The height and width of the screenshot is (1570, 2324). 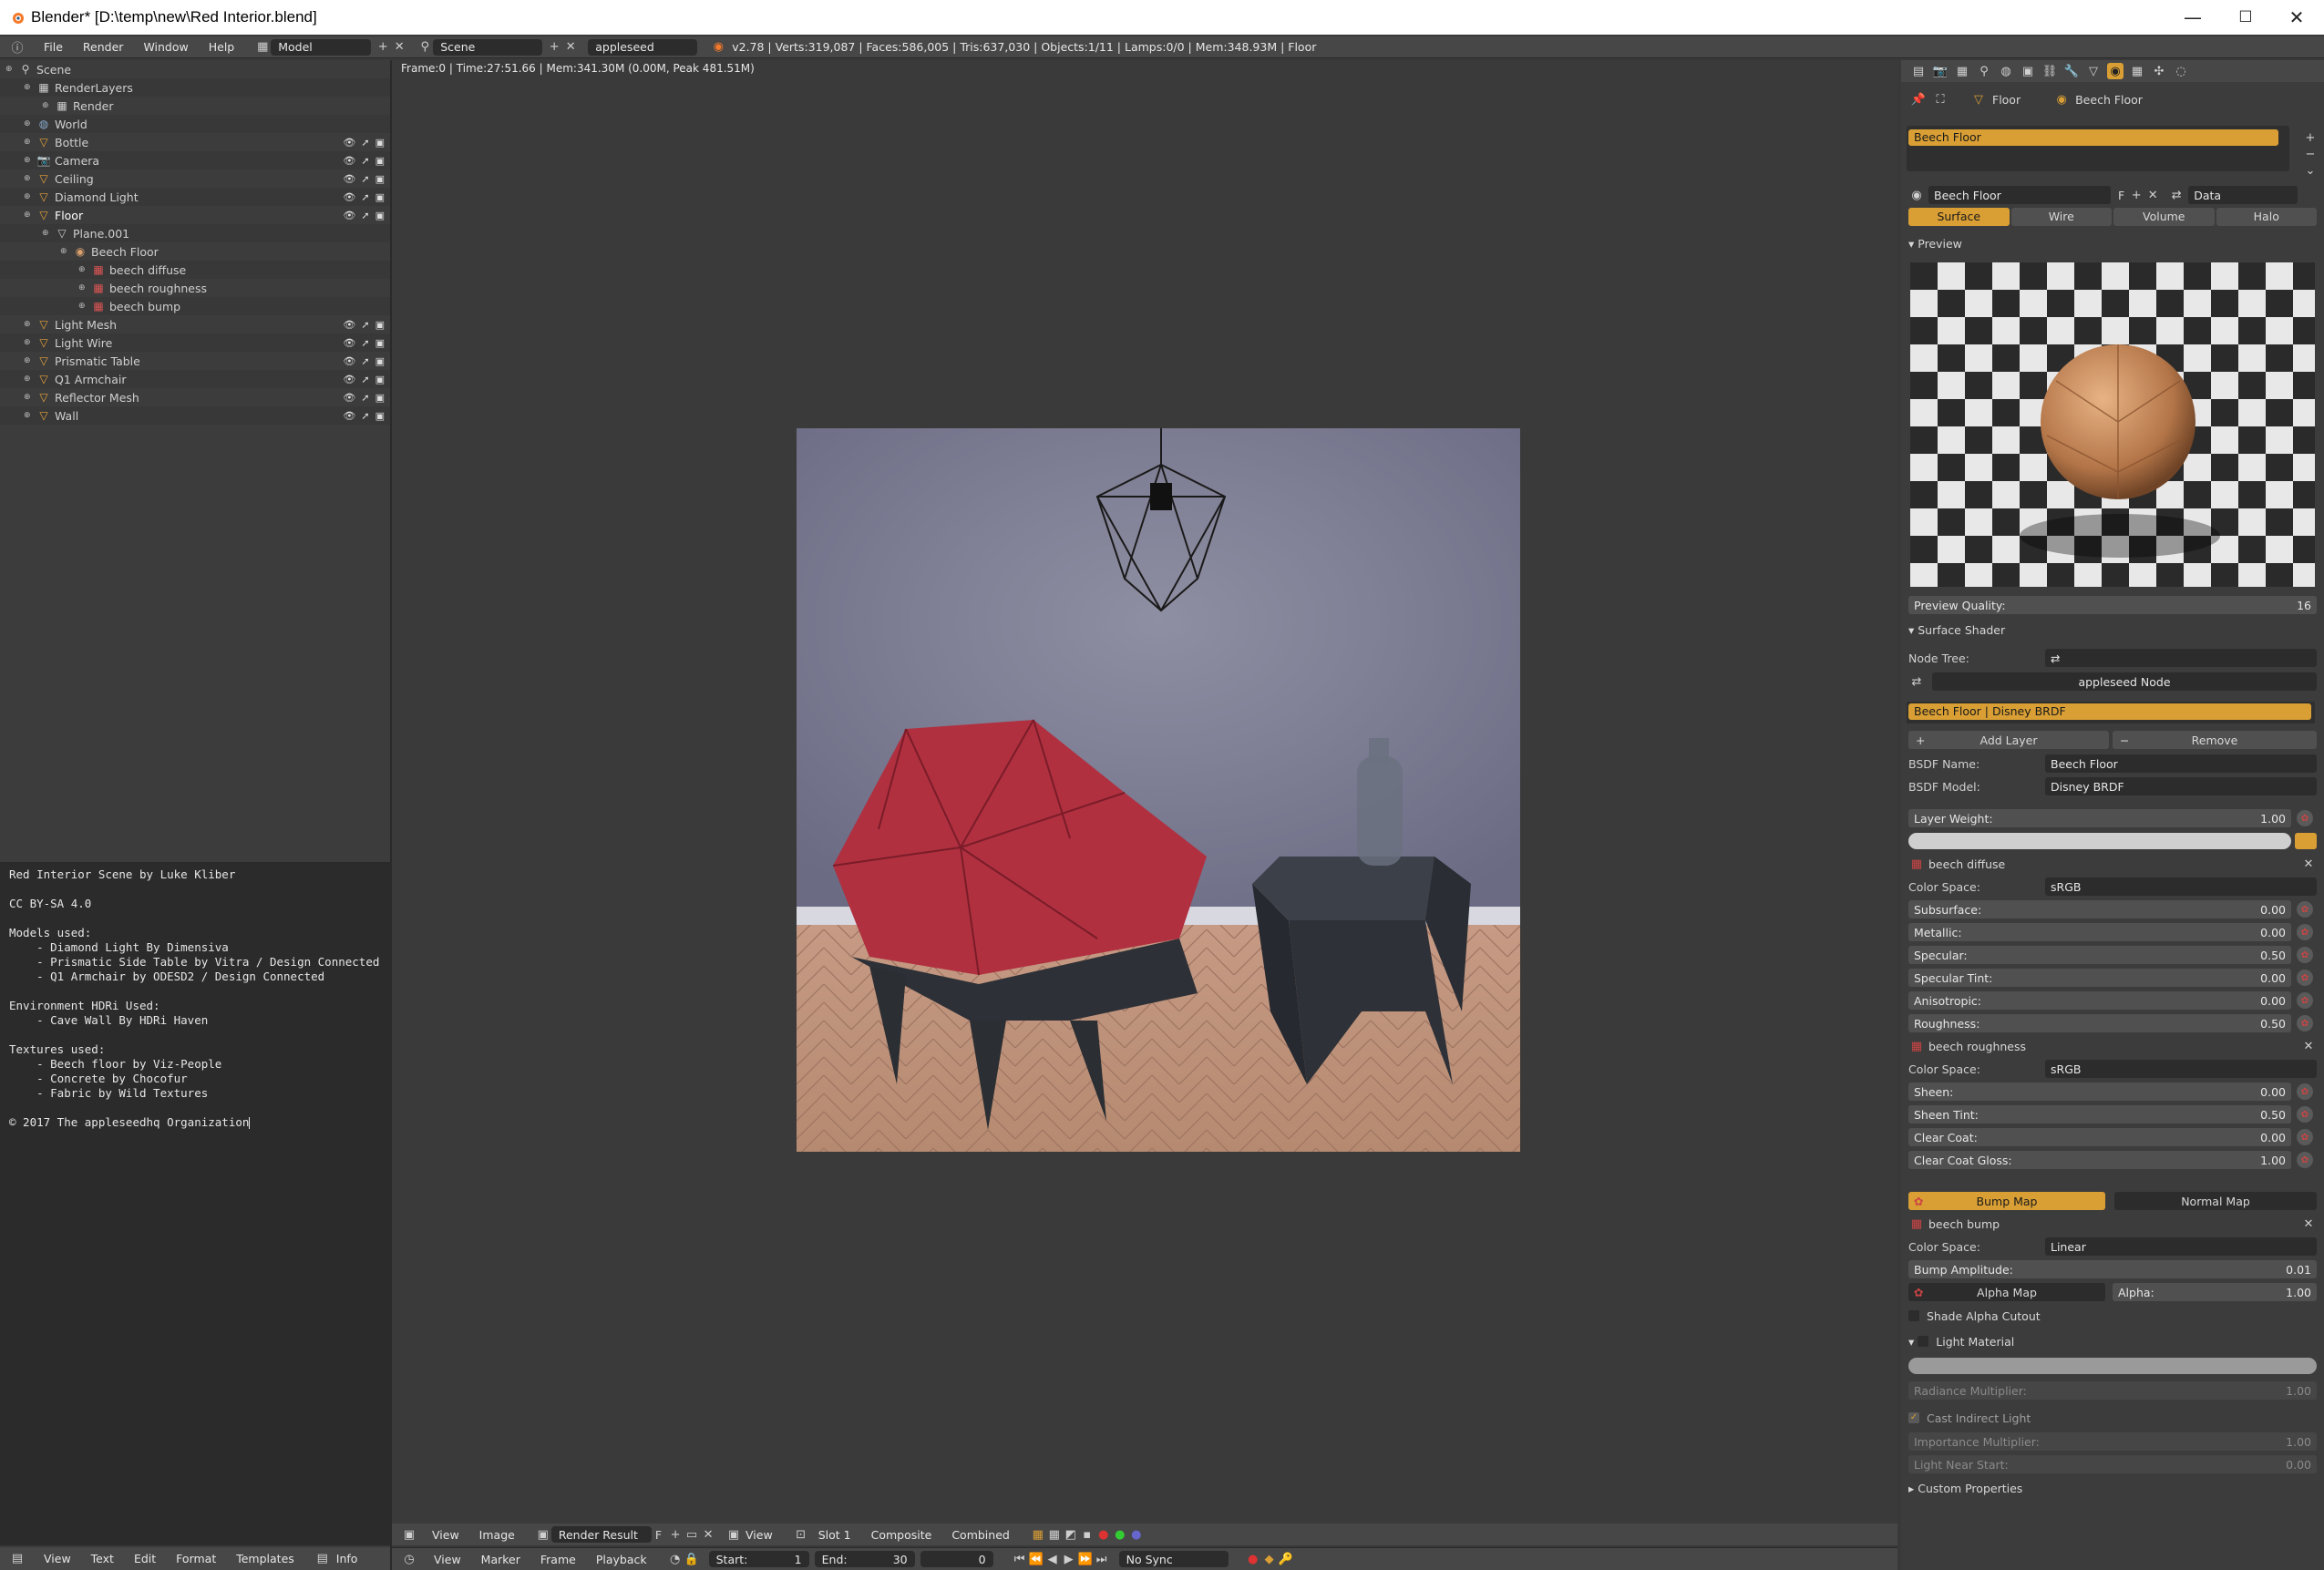 What do you see at coordinates (347, 1559) in the screenshot?
I see `text-datablock-name: Info` at bounding box center [347, 1559].